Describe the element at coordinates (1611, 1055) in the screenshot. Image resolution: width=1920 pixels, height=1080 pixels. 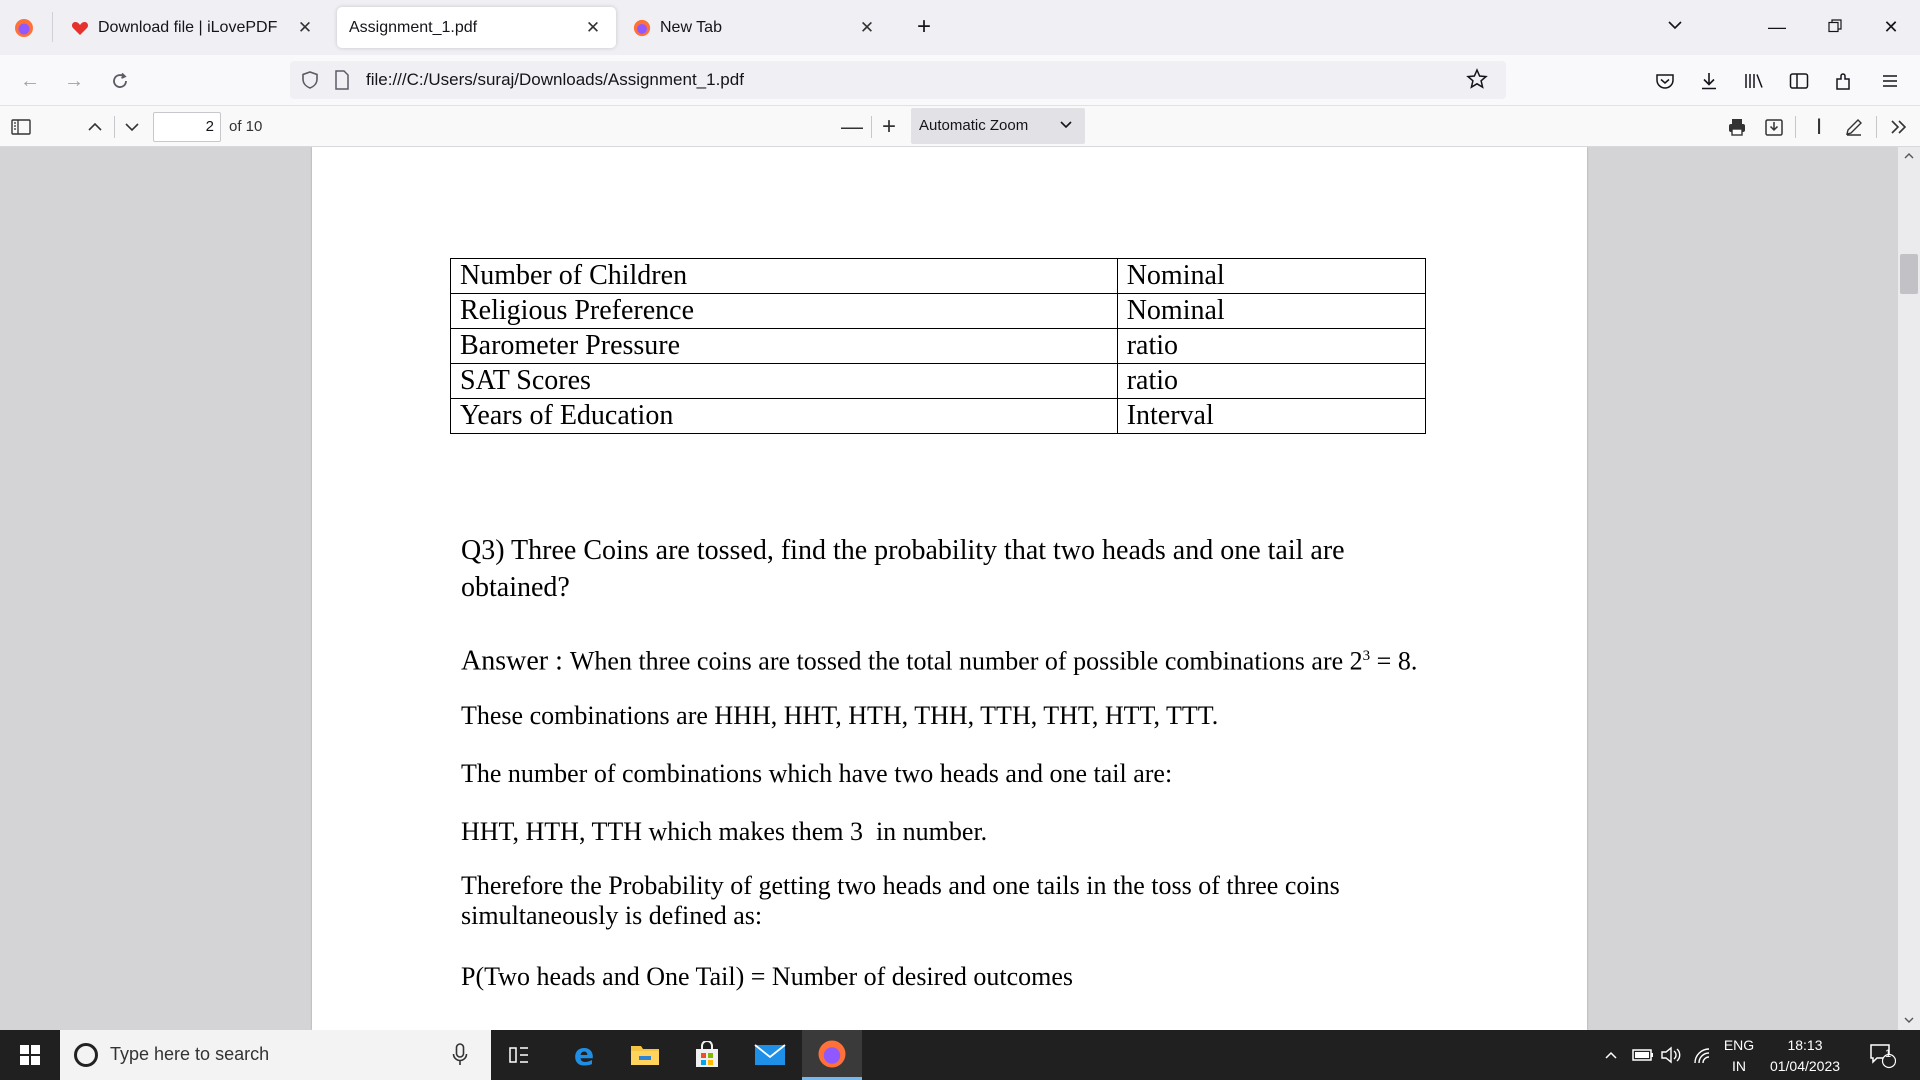
I see `tray-chevron-up-icon` at that location.